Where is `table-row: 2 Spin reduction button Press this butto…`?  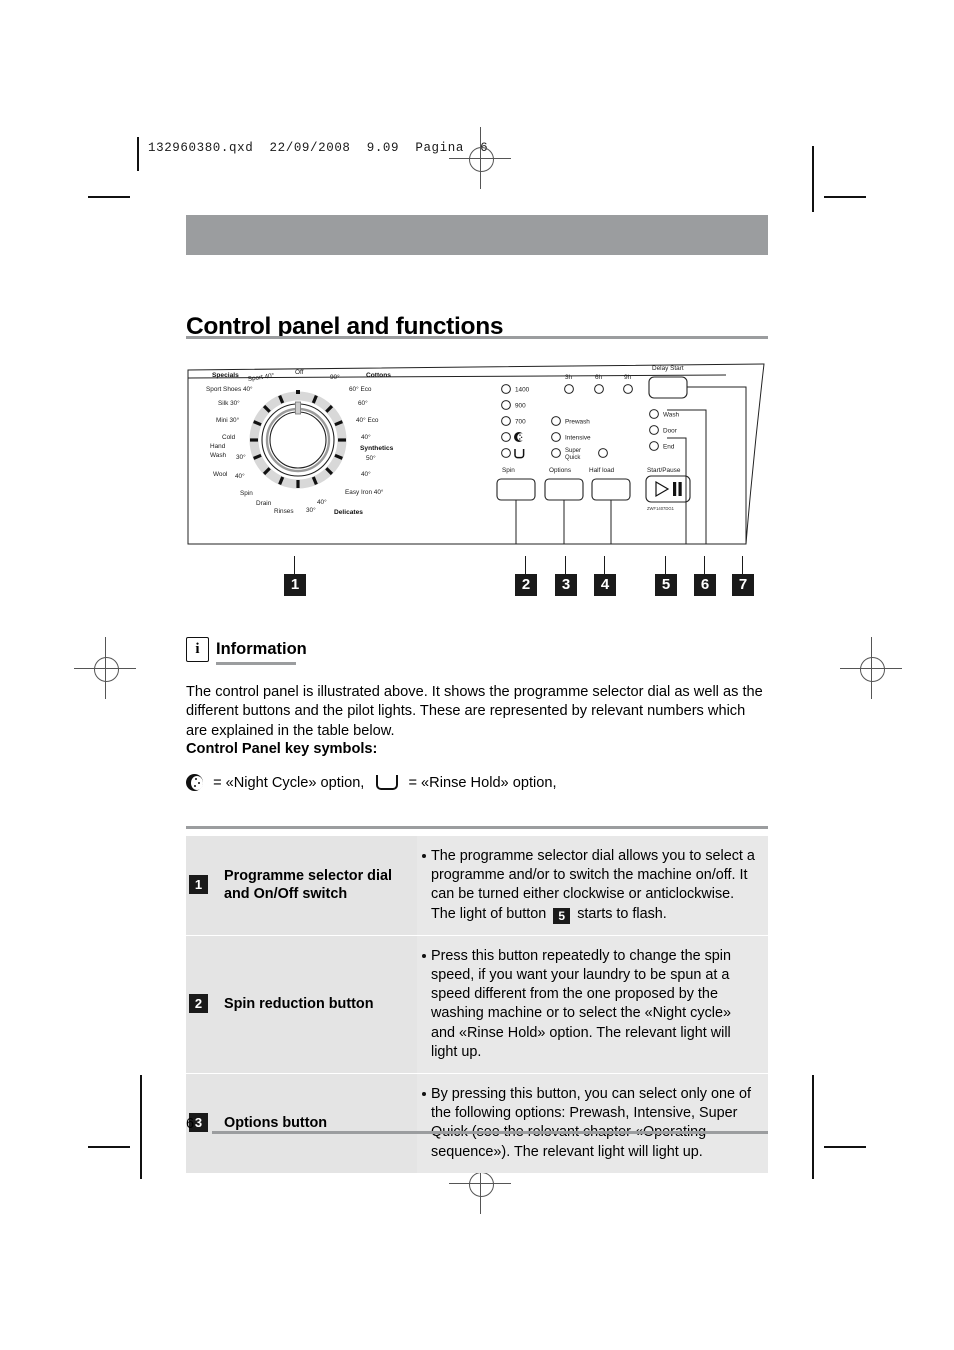
table-row: 2 Spin reduction button Press this butto… is located at coordinates (477, 1005).